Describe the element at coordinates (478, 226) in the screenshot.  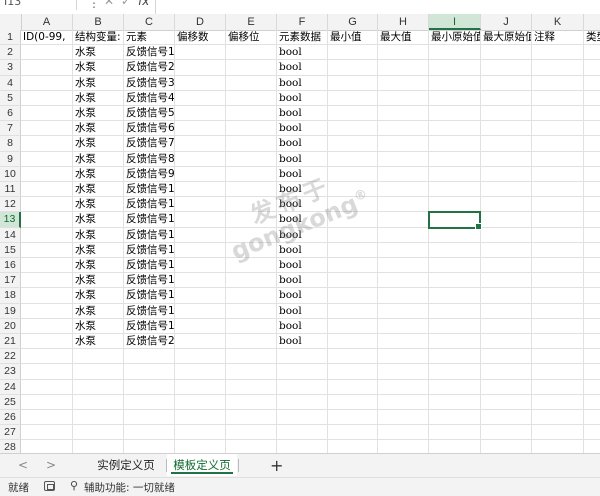
I see `fill-handle` at that location.